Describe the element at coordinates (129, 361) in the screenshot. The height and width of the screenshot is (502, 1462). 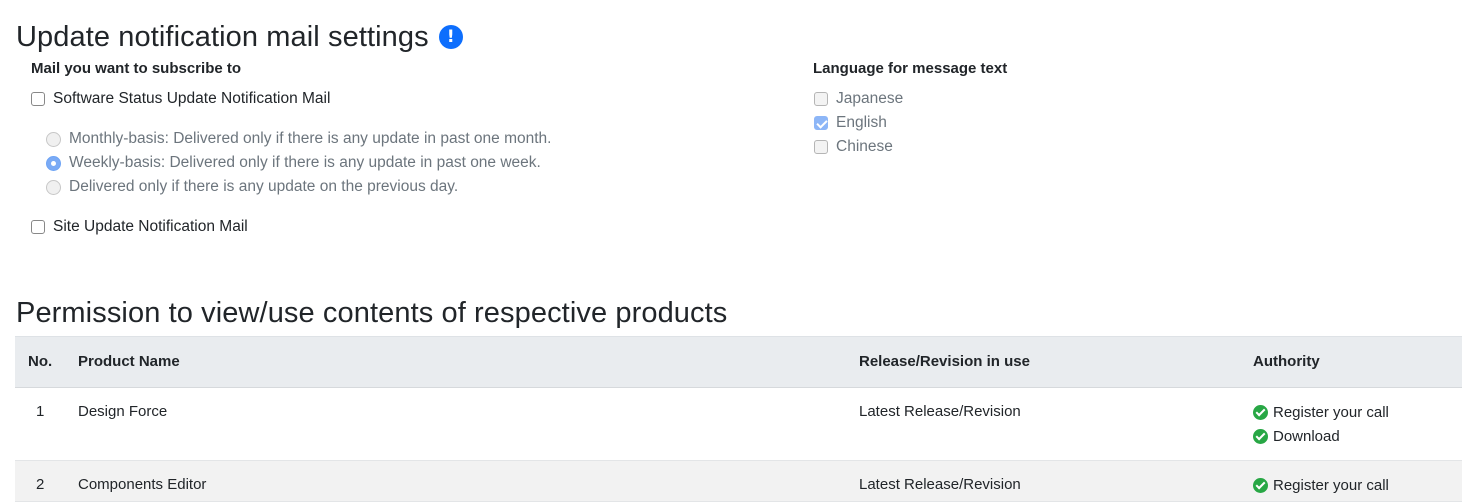
I see `header-product: Product Name` at that location.